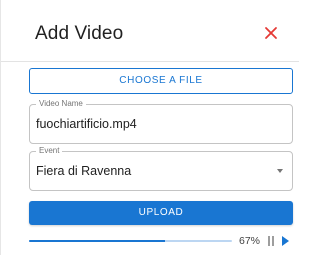 The width and height of the screenshot is (320, 255). Describe the element at coordinates (49, 151) in the screenshot. I see `event-label: Event` at that location.